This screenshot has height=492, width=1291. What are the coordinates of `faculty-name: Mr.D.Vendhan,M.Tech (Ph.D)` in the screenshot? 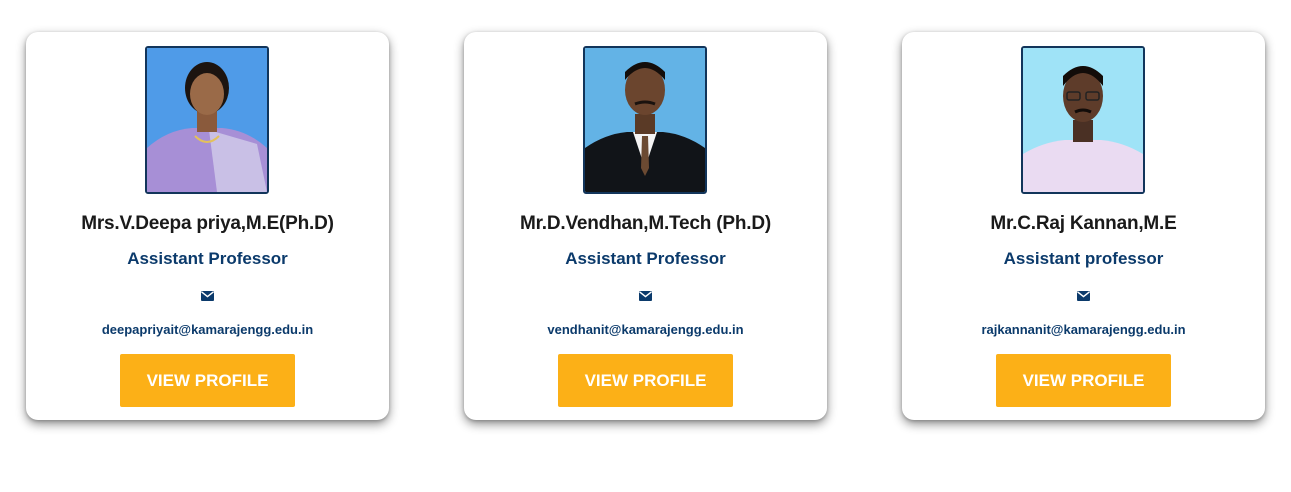 It's located at (645, 223).